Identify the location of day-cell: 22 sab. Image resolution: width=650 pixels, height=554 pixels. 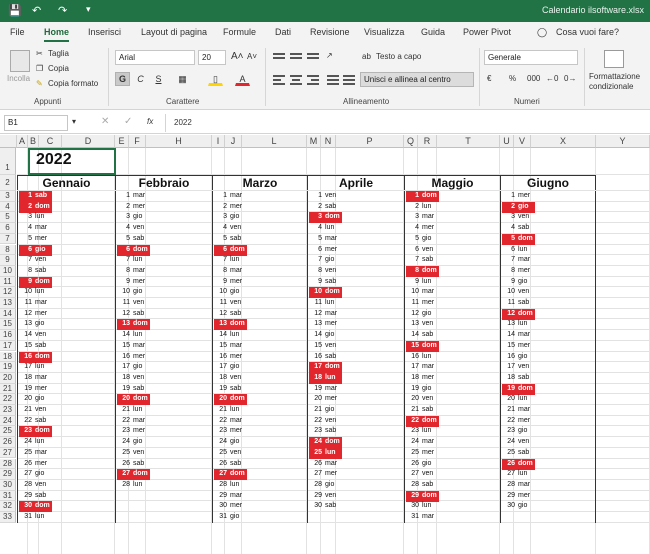
(35, 421).